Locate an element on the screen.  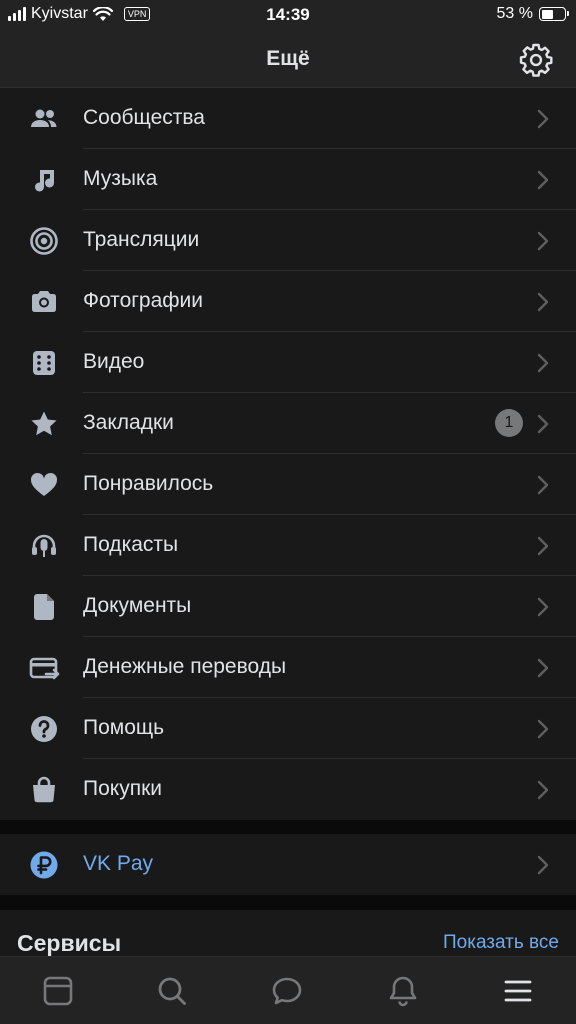
menu-item-label: Трансляции is located at coordinates (141, 239).